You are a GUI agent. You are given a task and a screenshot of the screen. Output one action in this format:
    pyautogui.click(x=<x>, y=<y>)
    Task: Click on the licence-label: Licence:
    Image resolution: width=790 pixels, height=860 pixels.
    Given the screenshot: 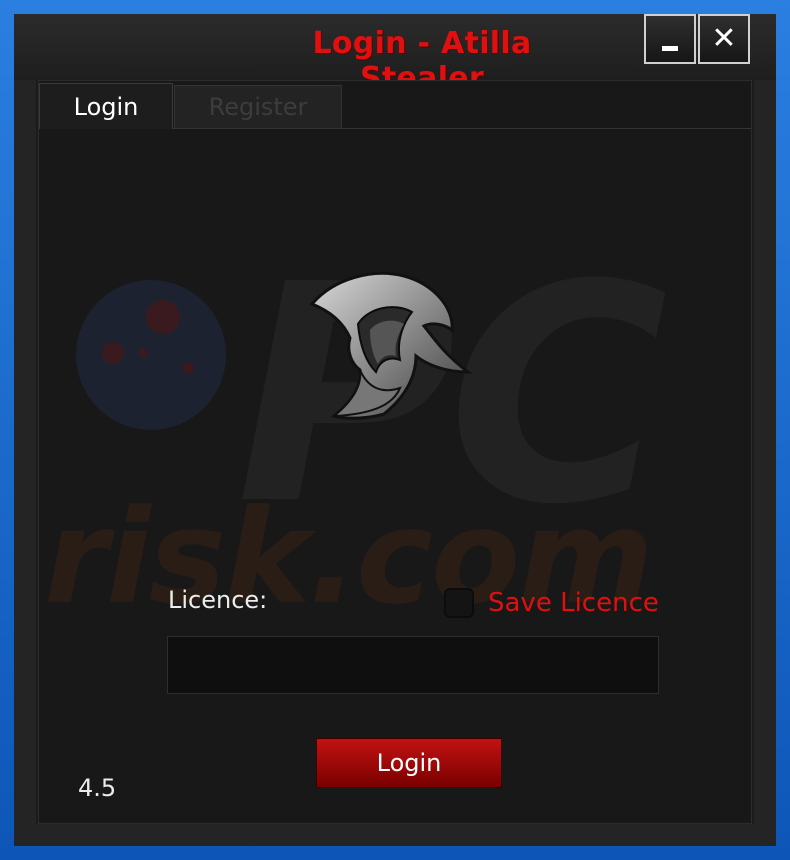 What is the action you would take?
    pyautogui.click(x=218, y=600)
    